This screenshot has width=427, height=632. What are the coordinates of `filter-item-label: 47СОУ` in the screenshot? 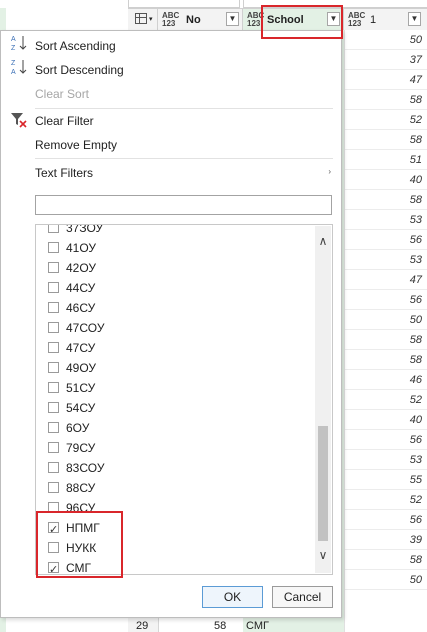 It's located at (85, 328).